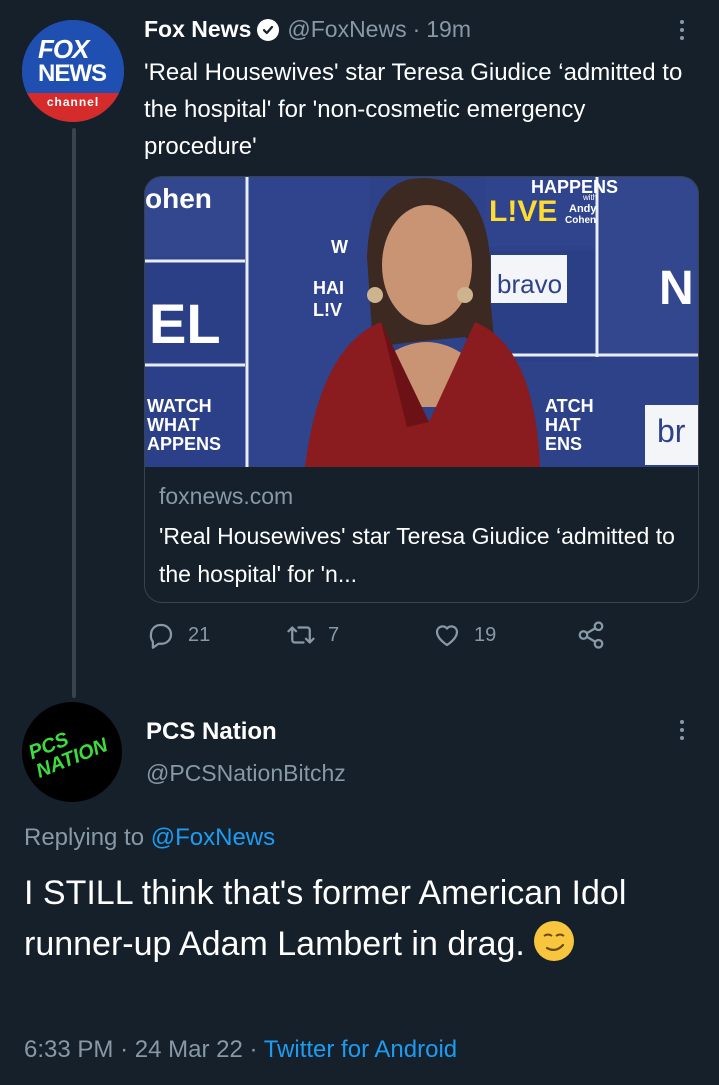 The image size is (719, 1085). What do you see at coordinates (268, 29) in the screenshot?
I see `verified-badge-icon` at bounding box center [268, 29].